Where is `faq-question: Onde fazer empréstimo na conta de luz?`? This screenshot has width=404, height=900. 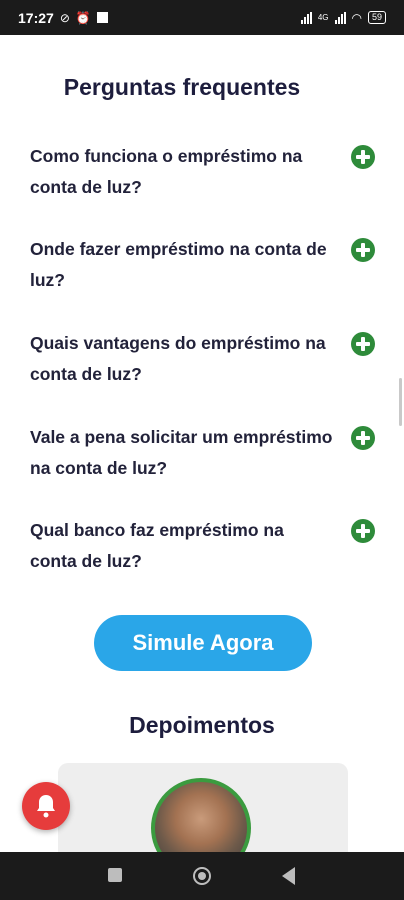
faq-question: Onde fazer empréstimo na conta de luz? is located at coordinates (178, 264).